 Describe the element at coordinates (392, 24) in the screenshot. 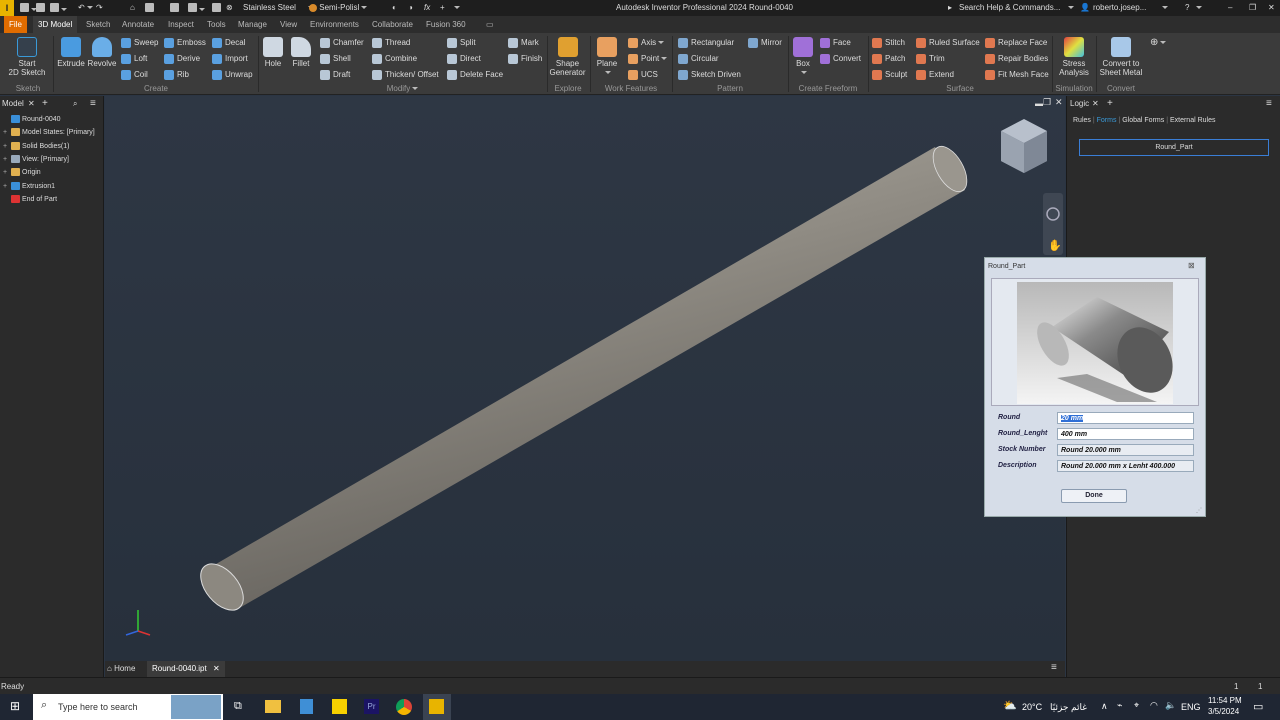

I see `tab-collaborate: Collaborate` at that location.